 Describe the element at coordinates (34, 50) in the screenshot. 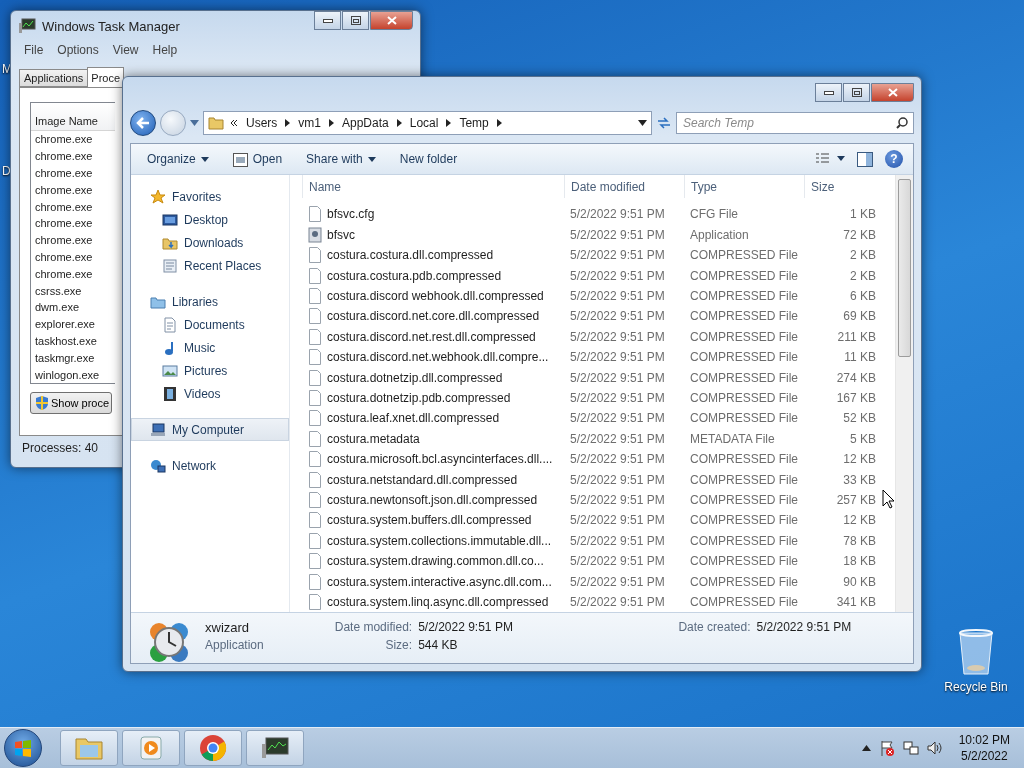

I see `menu-item: File` at that location.